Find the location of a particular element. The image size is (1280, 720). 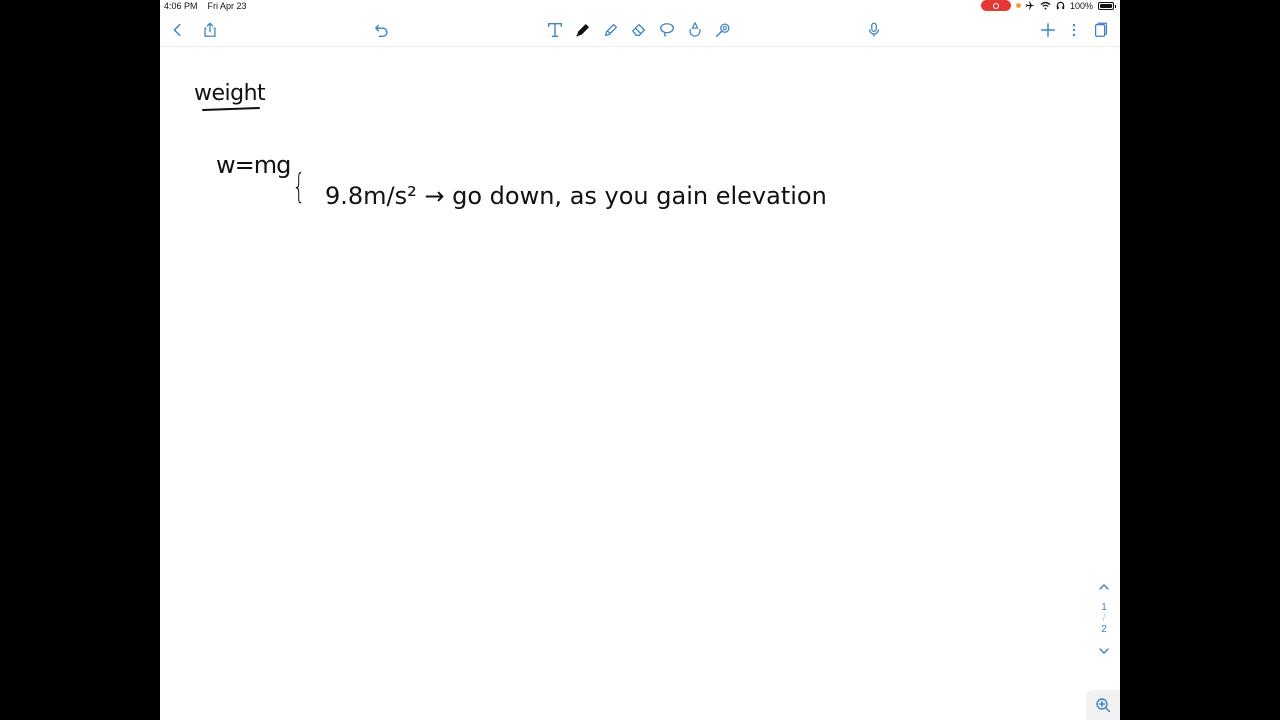

page-thumbnails-button is located at coordinates (1101, 30).